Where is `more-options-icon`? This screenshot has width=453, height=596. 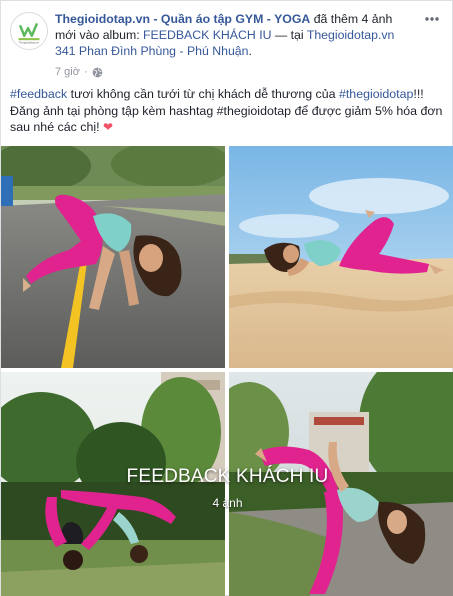 more-options-icon is located at coordinates (432, 19).